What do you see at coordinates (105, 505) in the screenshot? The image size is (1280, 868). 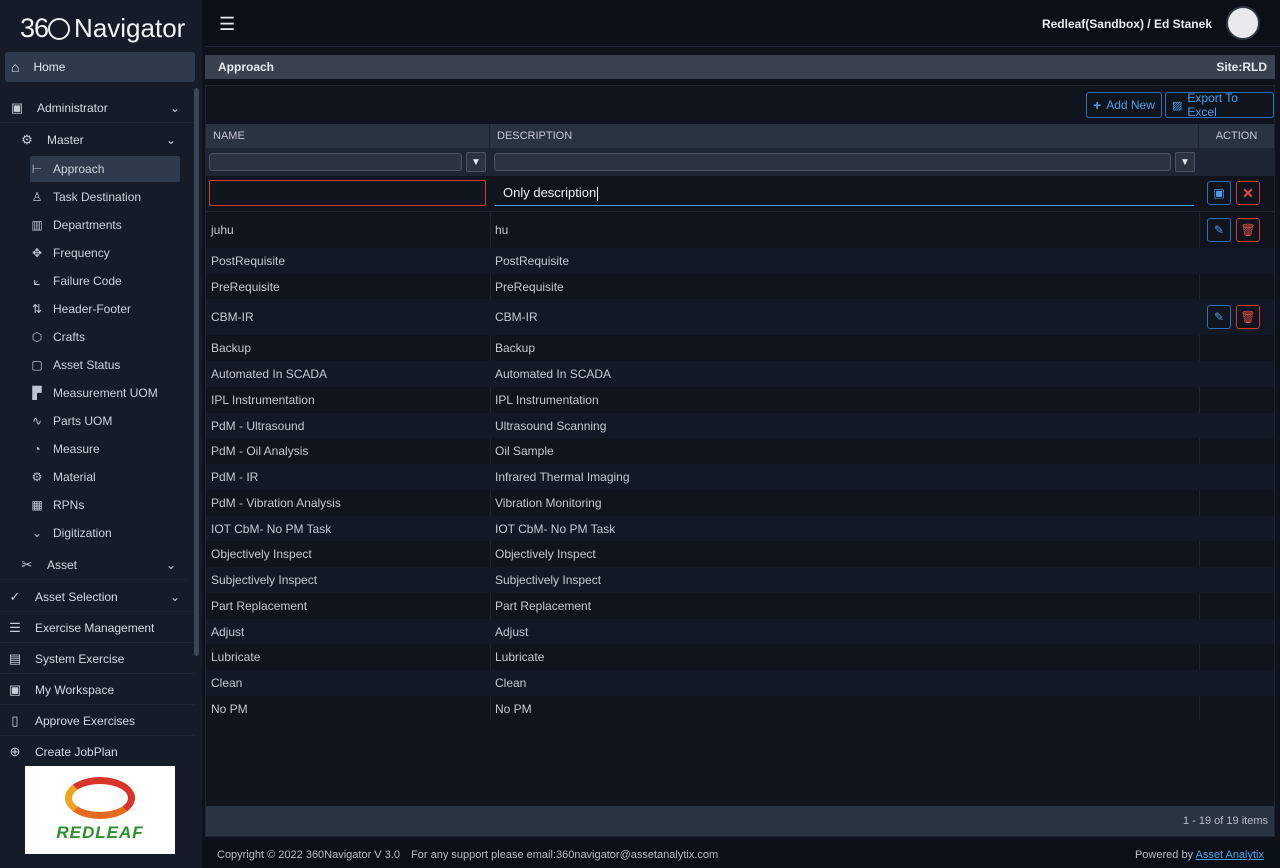 I see `sidebar-item-rpns: ▦ RPNs` at bounding box center [105, 505].